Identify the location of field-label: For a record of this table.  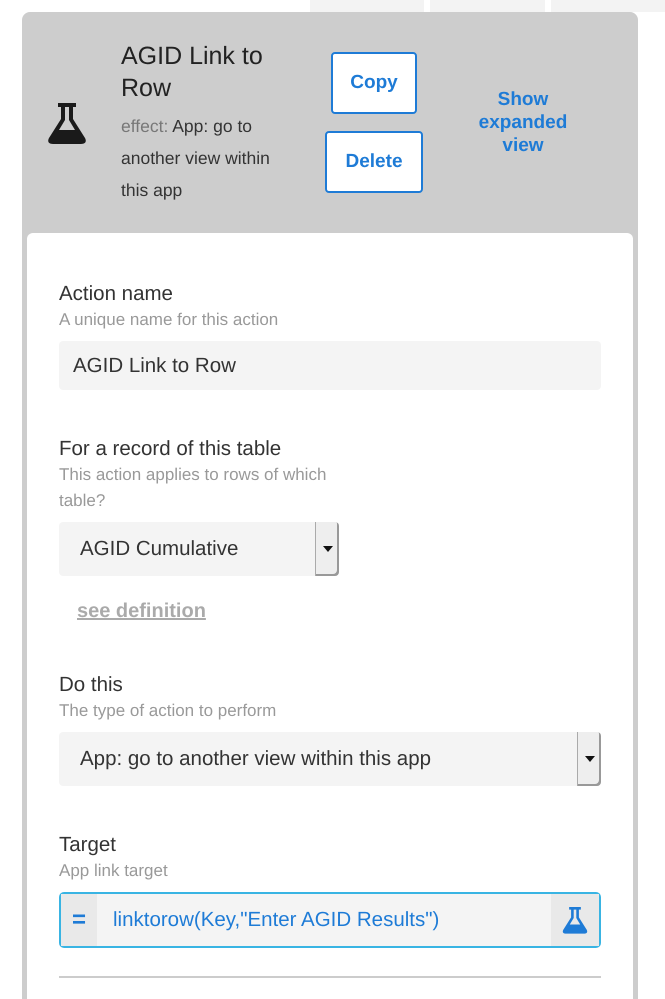
(170, 449).